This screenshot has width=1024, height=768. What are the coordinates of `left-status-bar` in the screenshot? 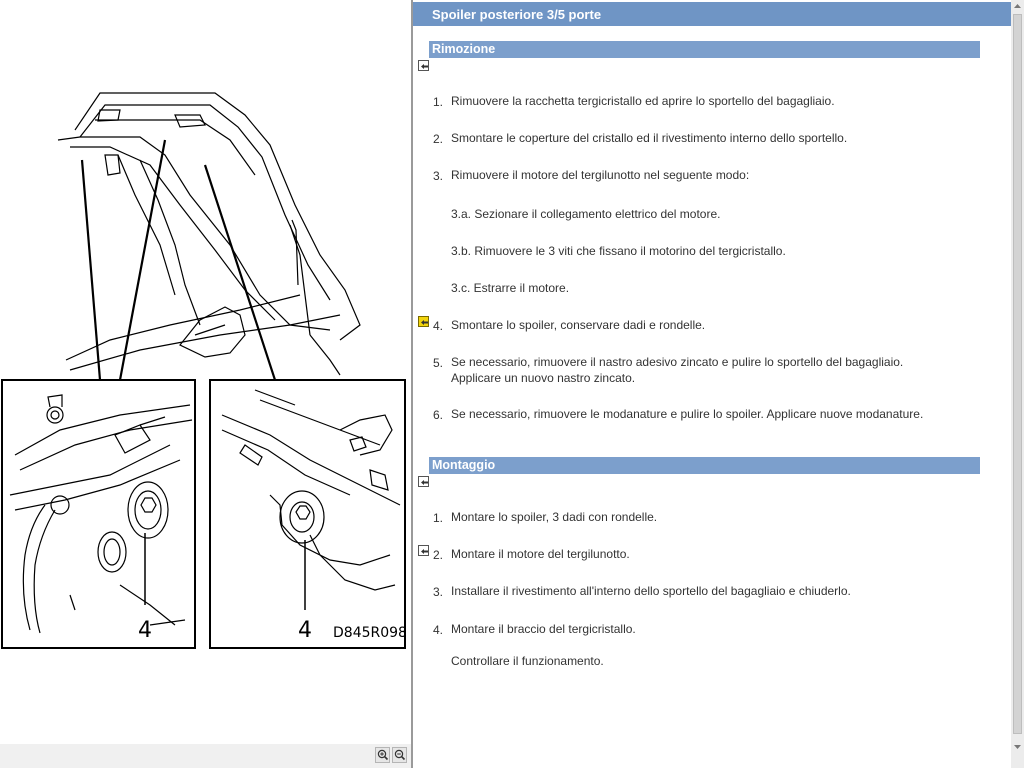 It's located at (205, 756).